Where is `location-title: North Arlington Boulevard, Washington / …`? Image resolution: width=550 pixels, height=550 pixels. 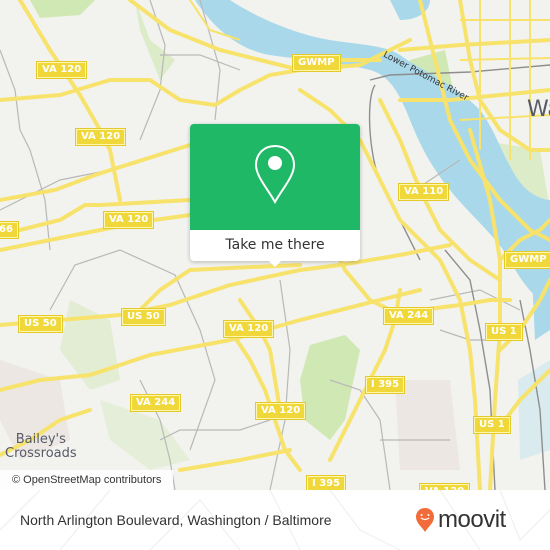
location-title: North Arlington Boulevard, Washington / … is located at coordinates (176, 520).